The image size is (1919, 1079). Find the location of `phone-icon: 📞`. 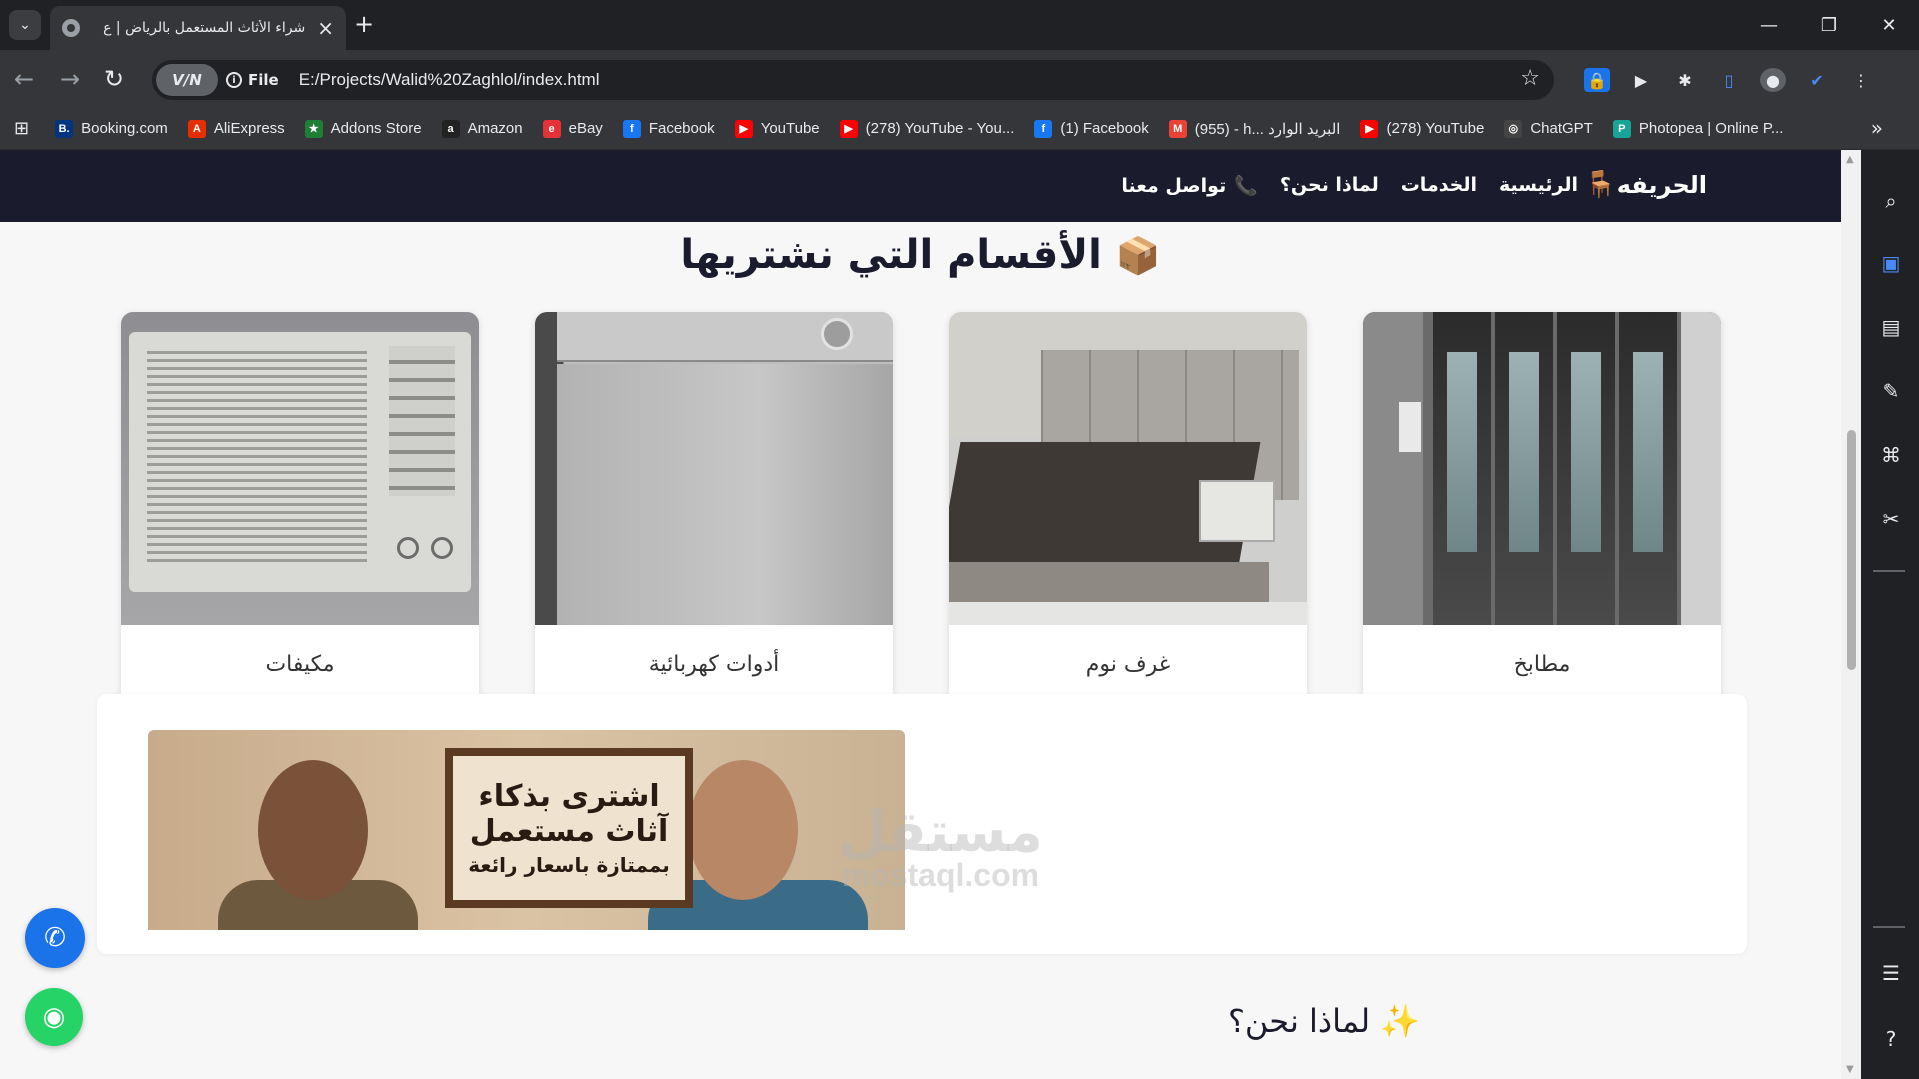

phone-icon: 📞 is located at coordinates (1246, 186).